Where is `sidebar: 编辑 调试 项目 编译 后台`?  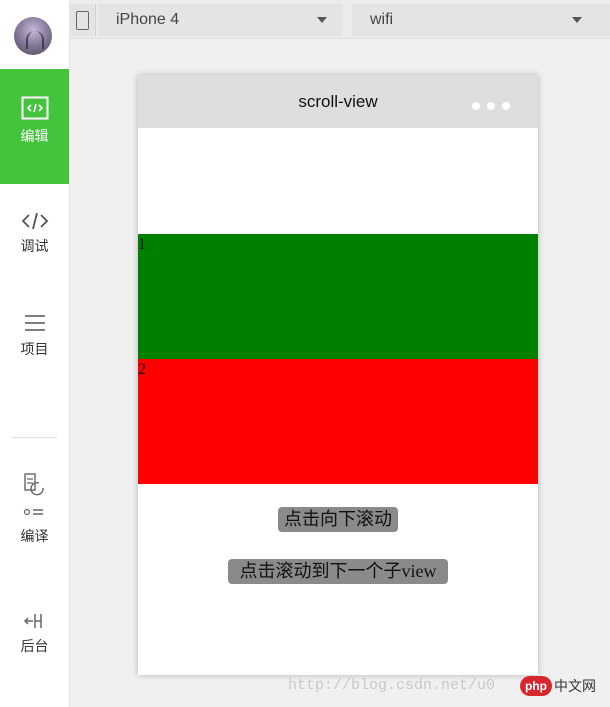
sidebar: 编辑 调试 项目 编译 后台 is located at coordinates (35, 353).